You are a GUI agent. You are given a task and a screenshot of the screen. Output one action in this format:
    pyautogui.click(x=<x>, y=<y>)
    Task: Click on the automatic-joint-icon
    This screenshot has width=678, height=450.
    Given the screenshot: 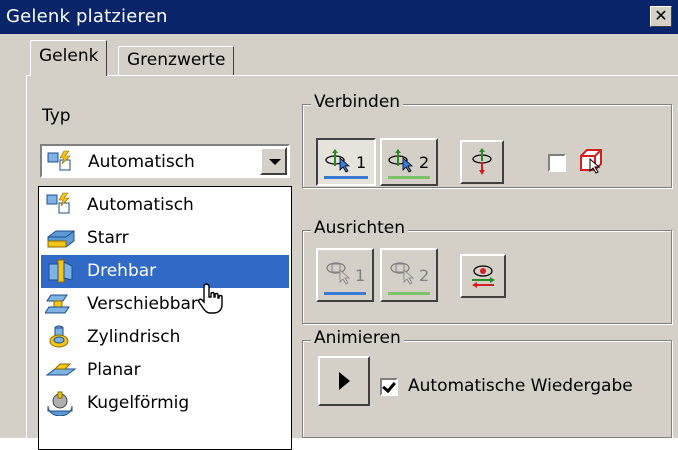 What is the action you would take?
    pyautogui.click(x=60, y=207)
    